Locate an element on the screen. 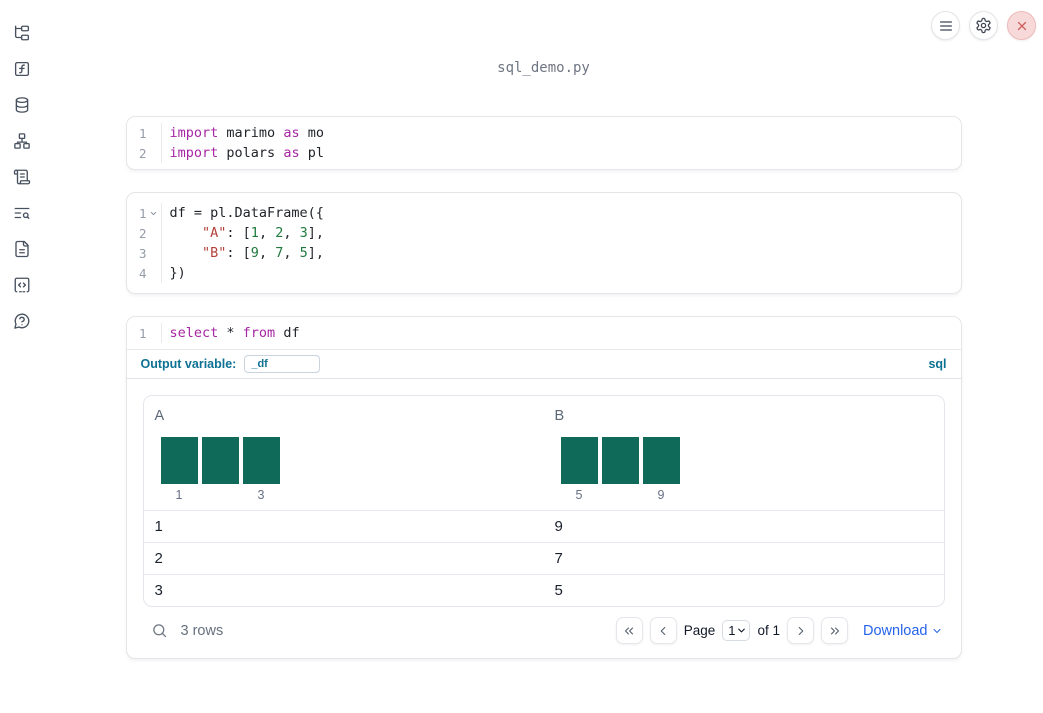 The width and height of the screenshot is (1043, 713). sidebar-item-dependencies is located at coordinates (22, 141).